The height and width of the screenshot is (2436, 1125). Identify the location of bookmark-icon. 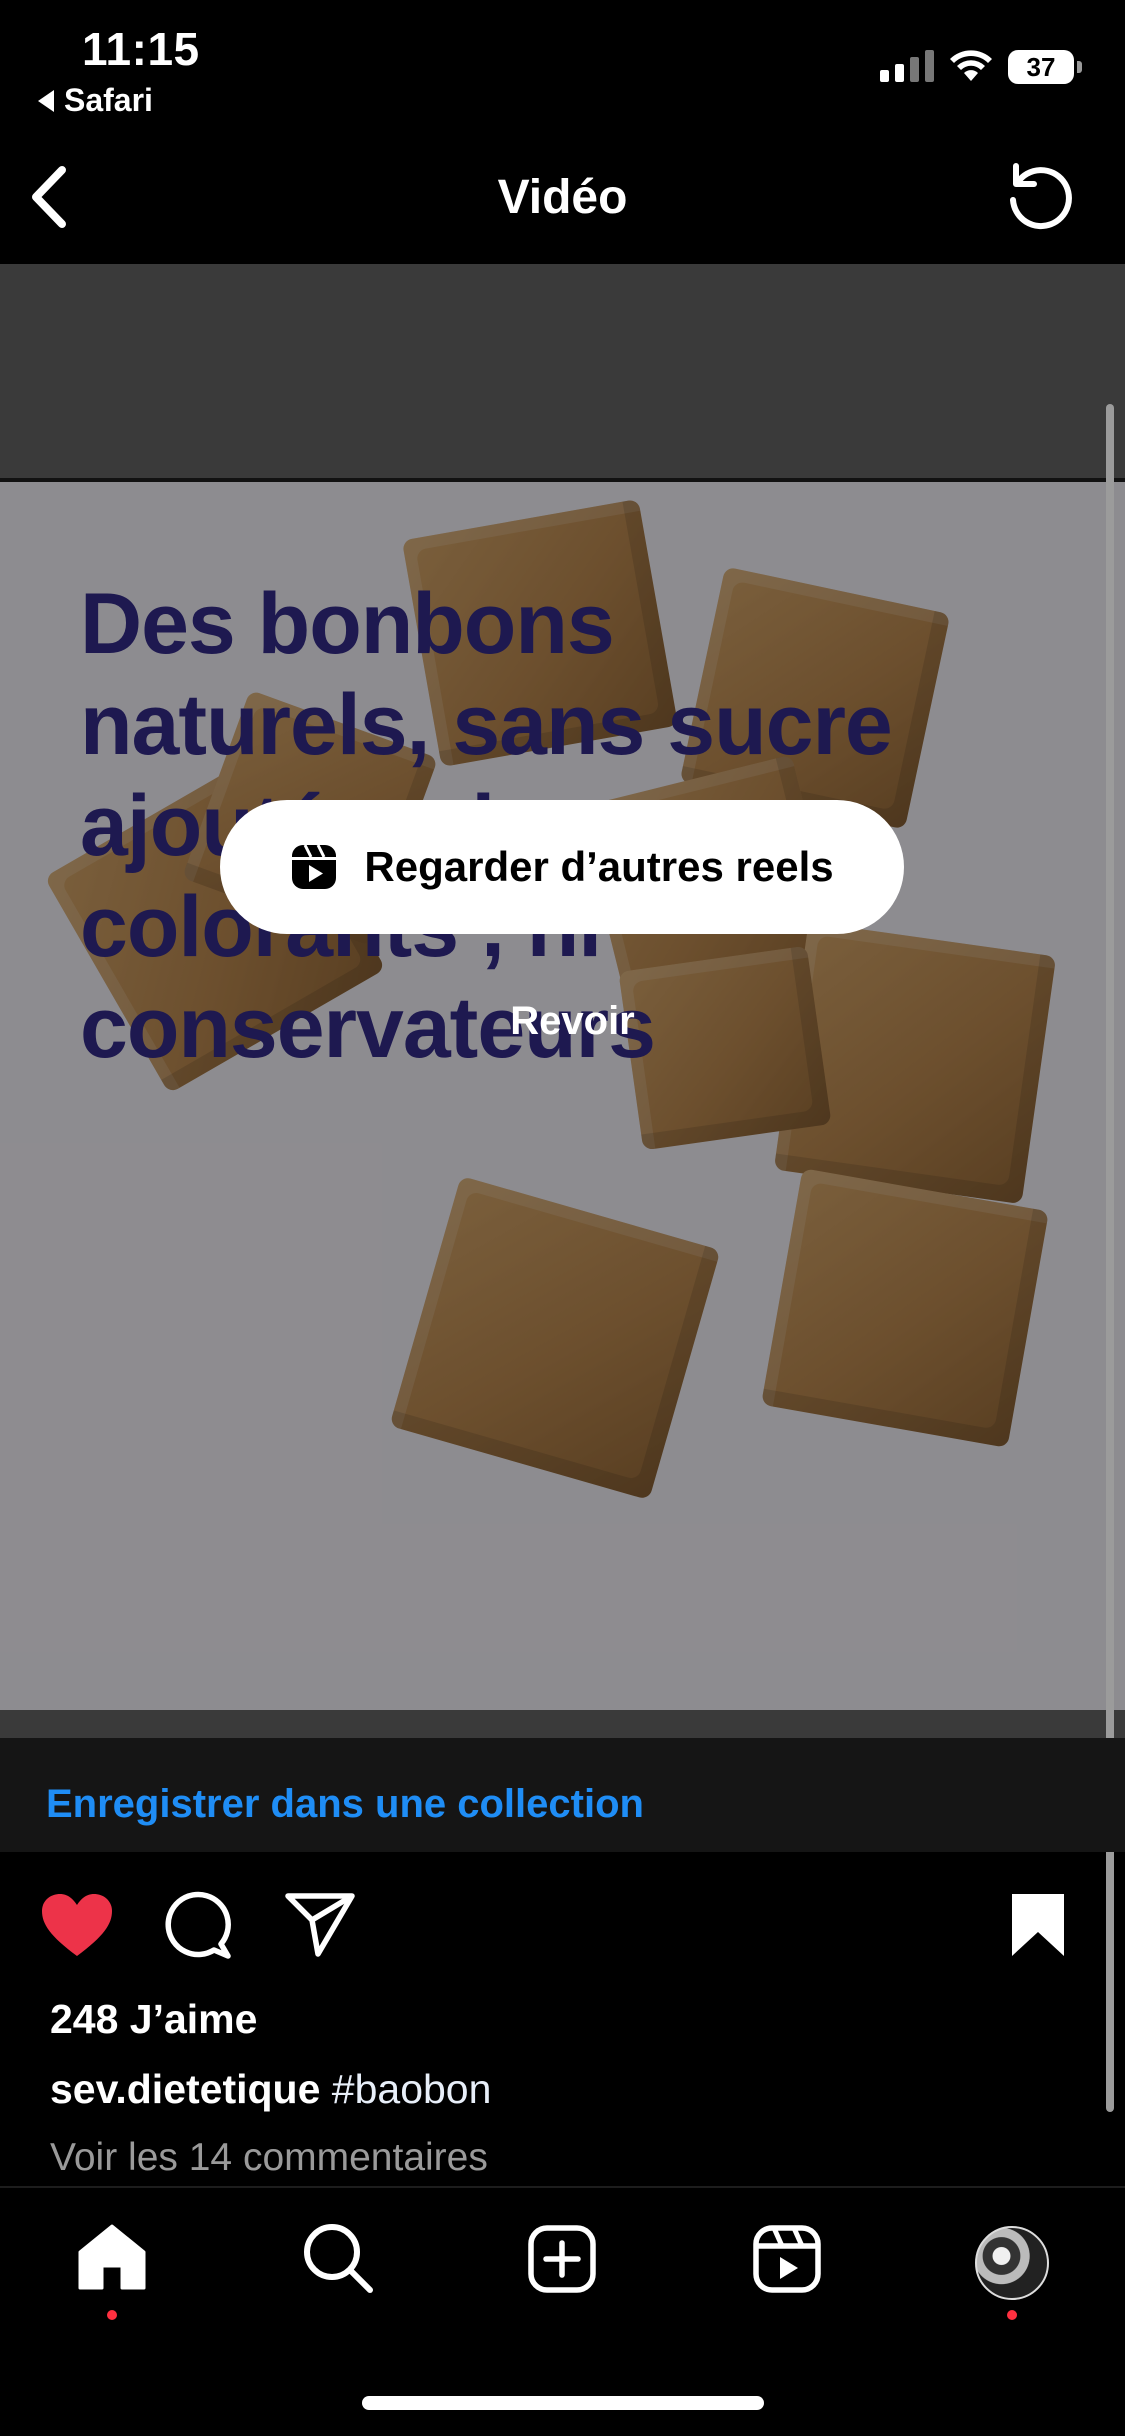
(1038, 1925).